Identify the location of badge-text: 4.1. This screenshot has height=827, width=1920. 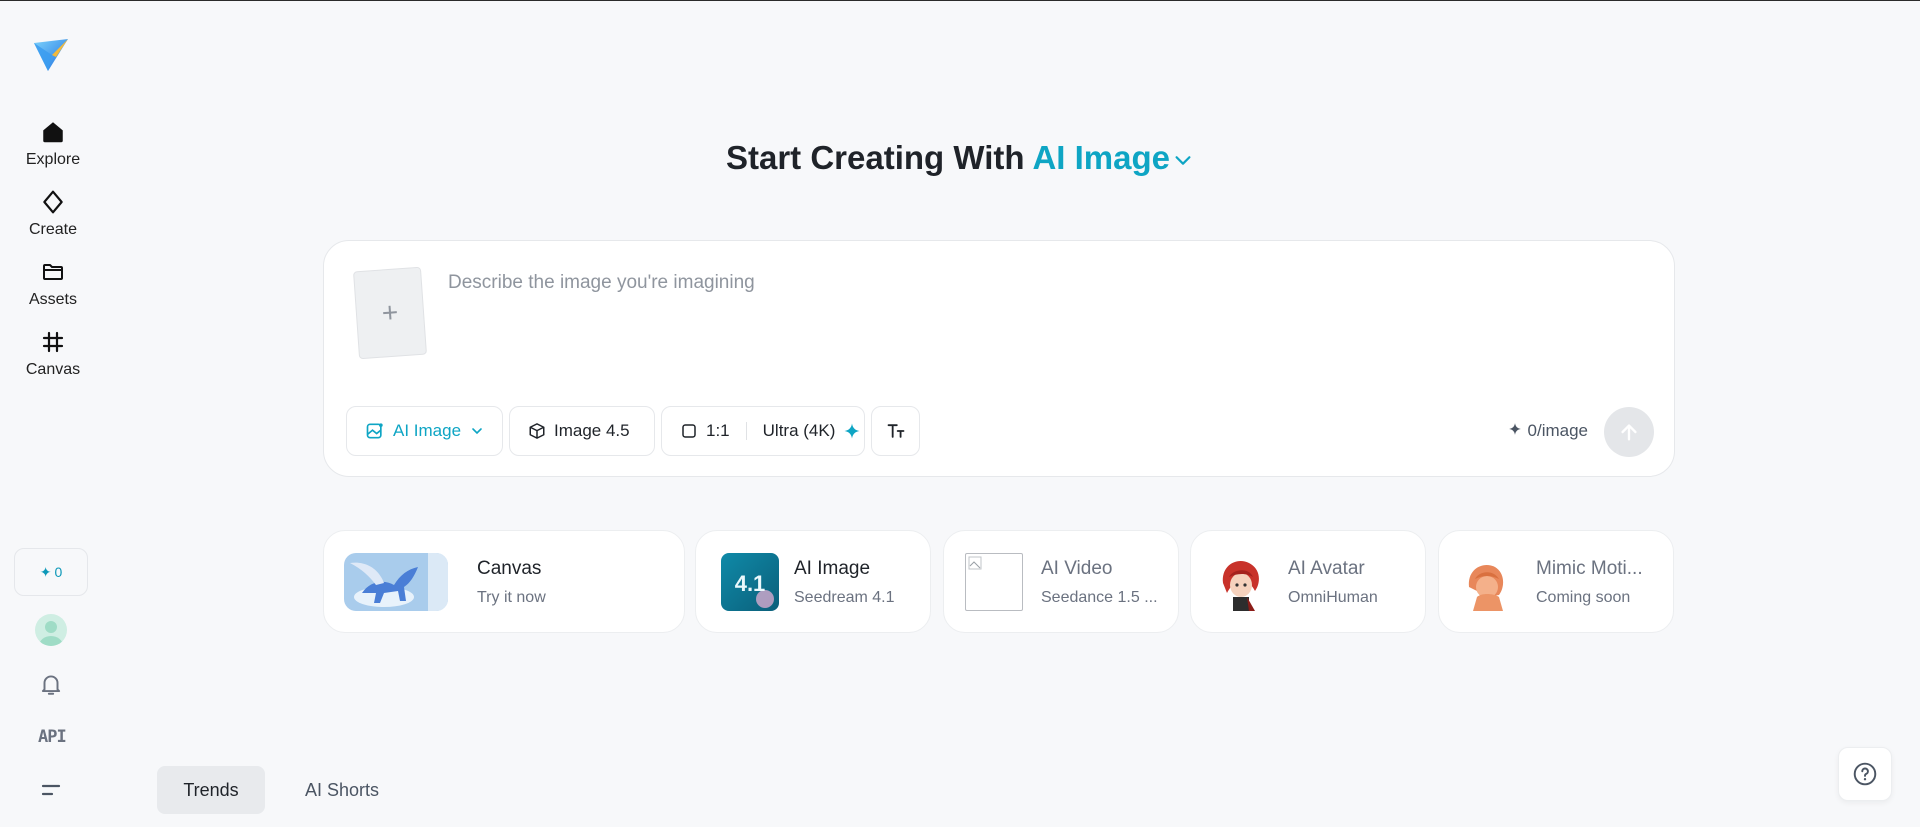
(750, 583).